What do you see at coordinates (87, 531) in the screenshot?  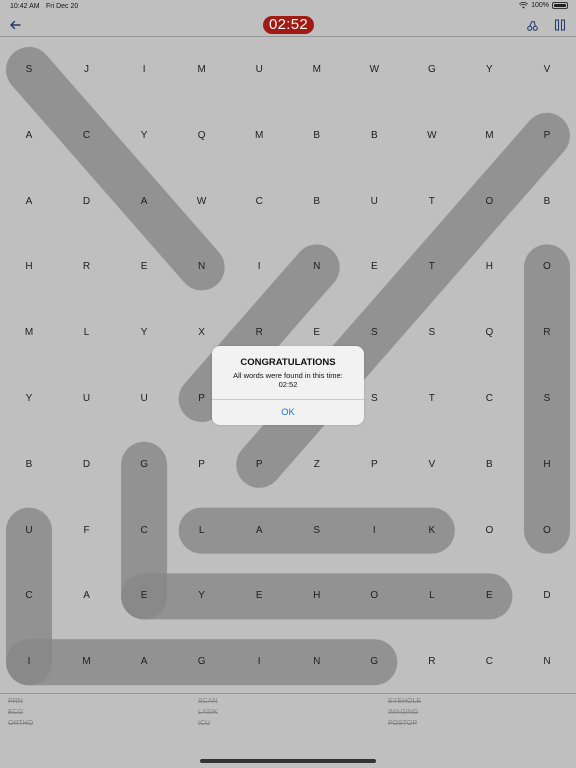 I see `grid-letter: F` at bounding box center [87, 531].